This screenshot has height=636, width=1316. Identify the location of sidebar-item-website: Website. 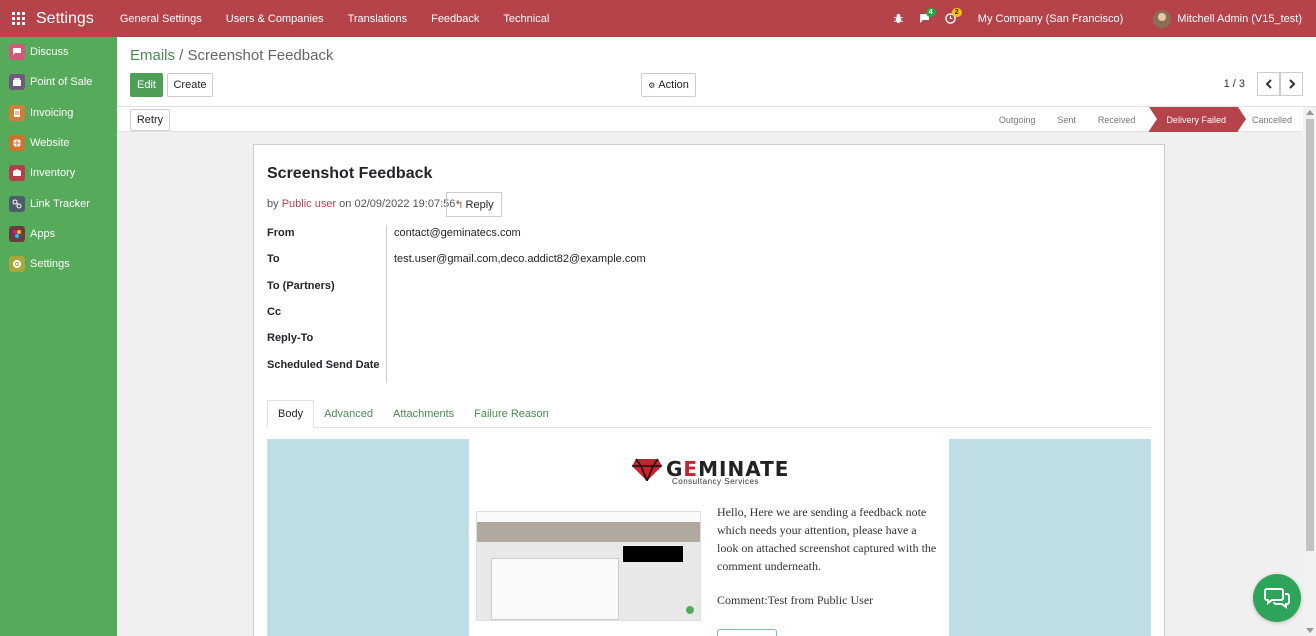
(58, 143).